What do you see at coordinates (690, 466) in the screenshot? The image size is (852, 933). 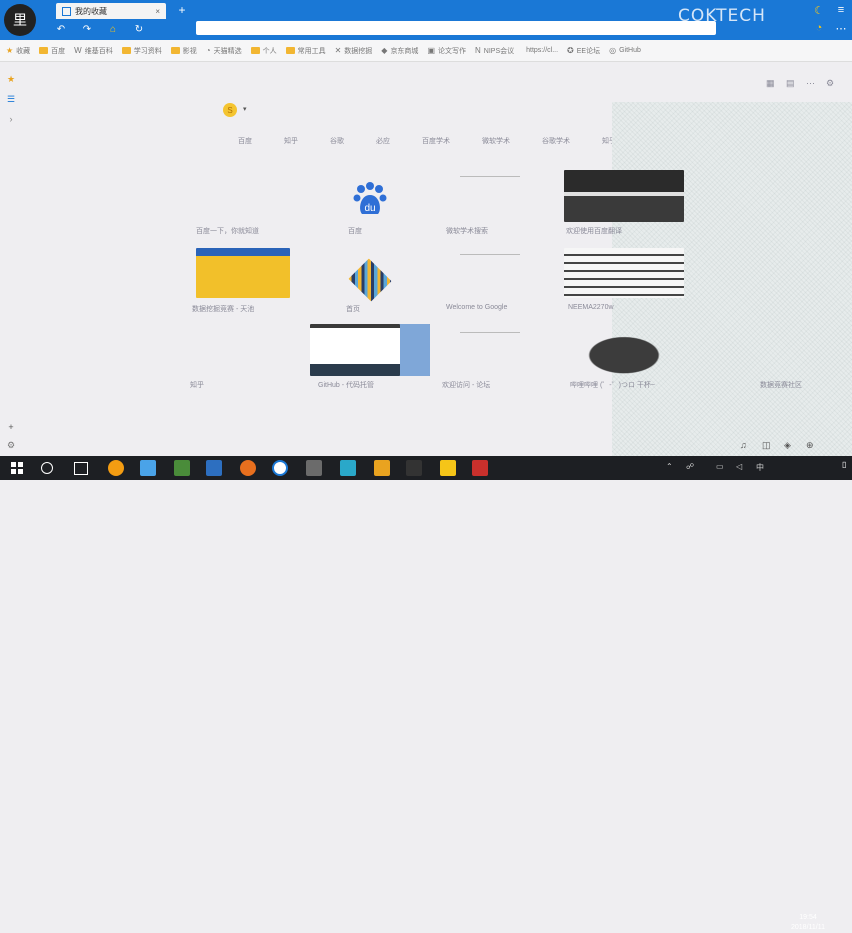 I see `network-icon: ☍` at bounding box center [690, 466].